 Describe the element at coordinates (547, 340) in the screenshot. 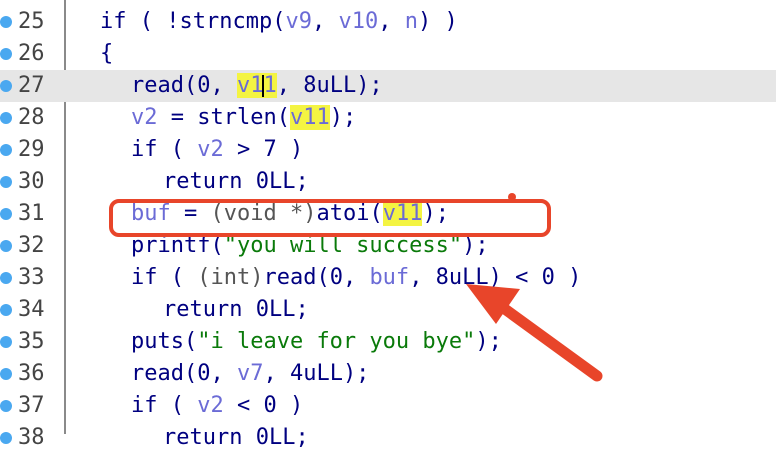

I see `arrow-shaft` at that location.